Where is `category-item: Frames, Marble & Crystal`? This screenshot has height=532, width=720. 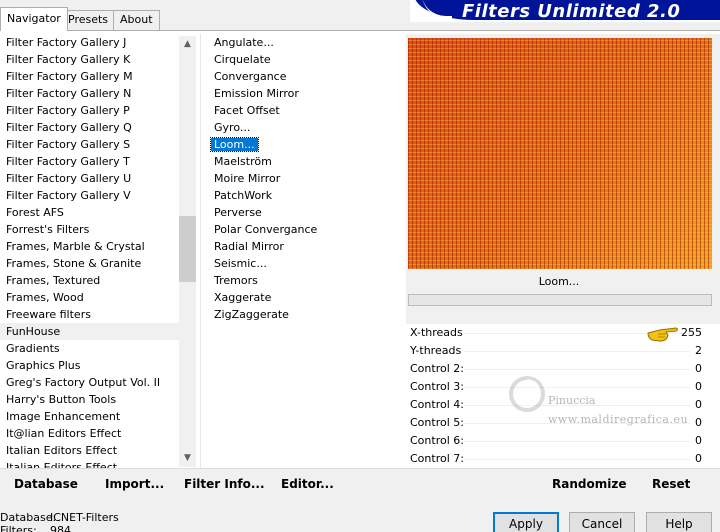 category-item: Frames, Marble & Crystal is located at coordinates (98, 246).